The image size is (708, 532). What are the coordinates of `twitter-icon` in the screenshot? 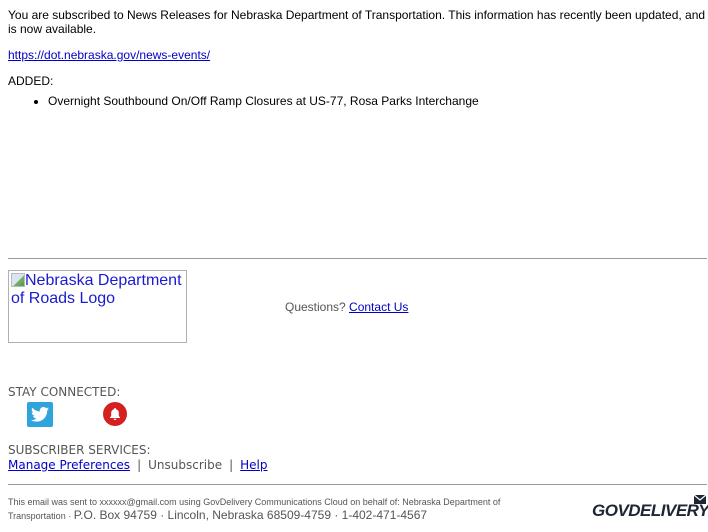 It's located at (40, 414).